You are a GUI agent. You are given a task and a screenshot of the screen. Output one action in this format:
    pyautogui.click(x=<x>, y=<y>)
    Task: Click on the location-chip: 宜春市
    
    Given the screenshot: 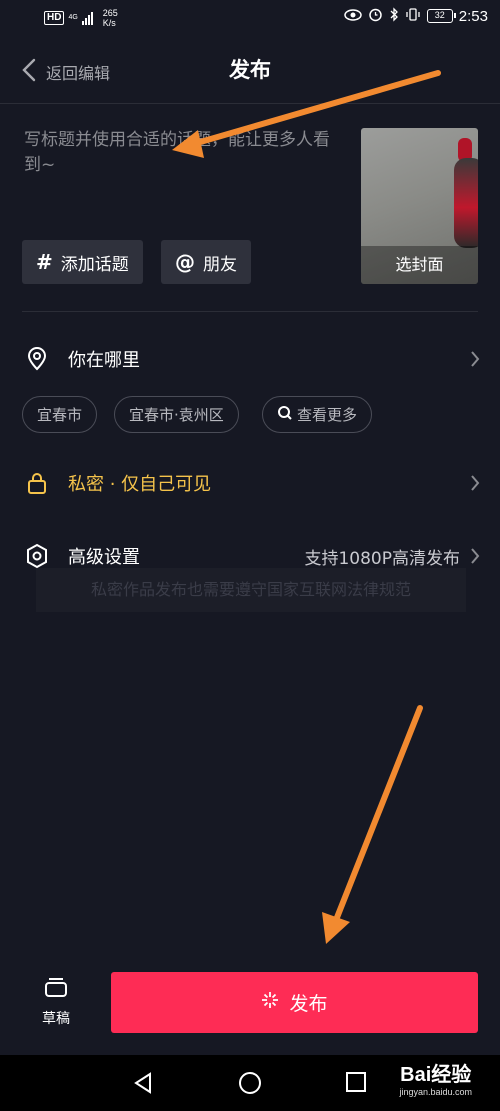 What is the action you would take?
    pyautogui.click(x=60, y=414)
    